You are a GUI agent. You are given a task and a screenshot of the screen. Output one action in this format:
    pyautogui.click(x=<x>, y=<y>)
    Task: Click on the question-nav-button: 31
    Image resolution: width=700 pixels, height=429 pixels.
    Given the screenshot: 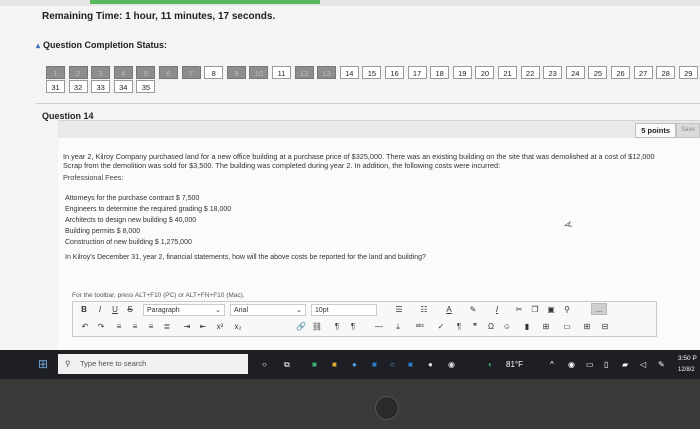 What is the action you would take?
    pyautogui.click(x=55, y=86)
    